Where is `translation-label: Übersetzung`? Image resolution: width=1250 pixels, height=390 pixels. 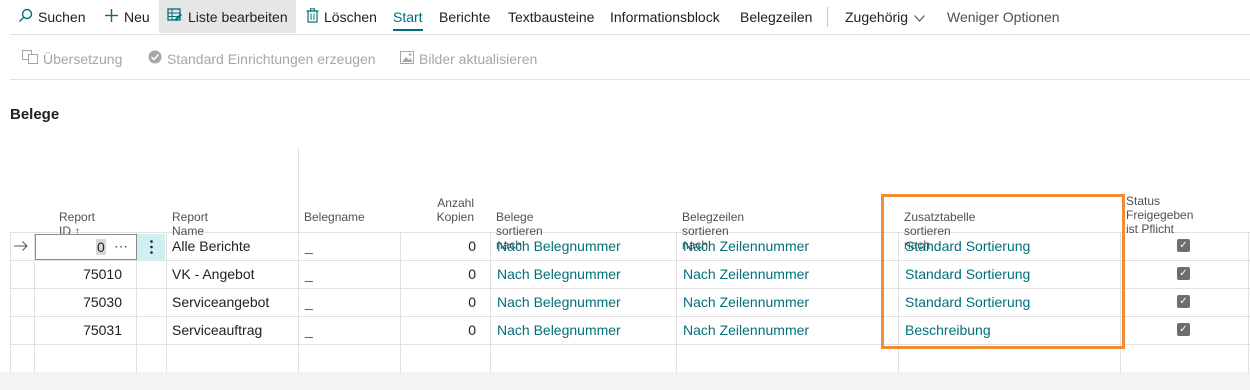
translation-label: Übersetzung is located at coordinates (83, 58).